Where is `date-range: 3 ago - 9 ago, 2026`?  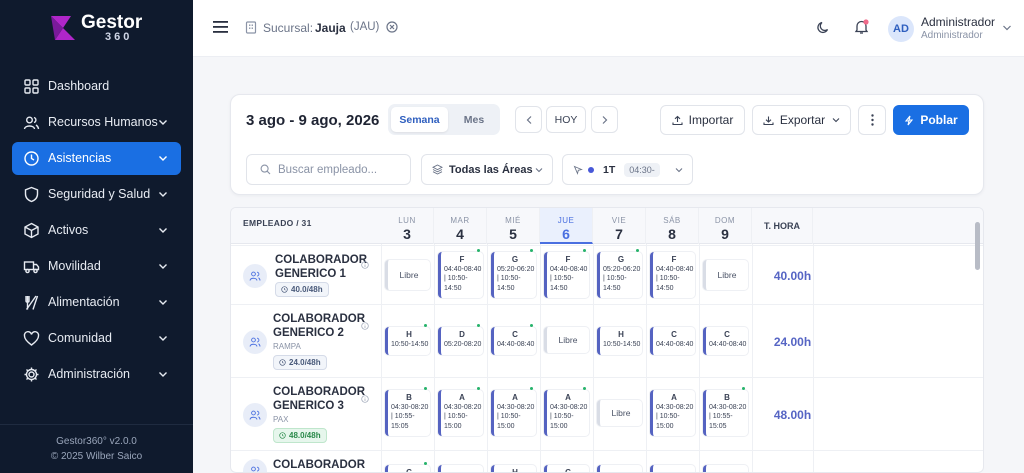 date-range: 3 ago - 9 ago, 2026 is located at coordinates (313, 120).